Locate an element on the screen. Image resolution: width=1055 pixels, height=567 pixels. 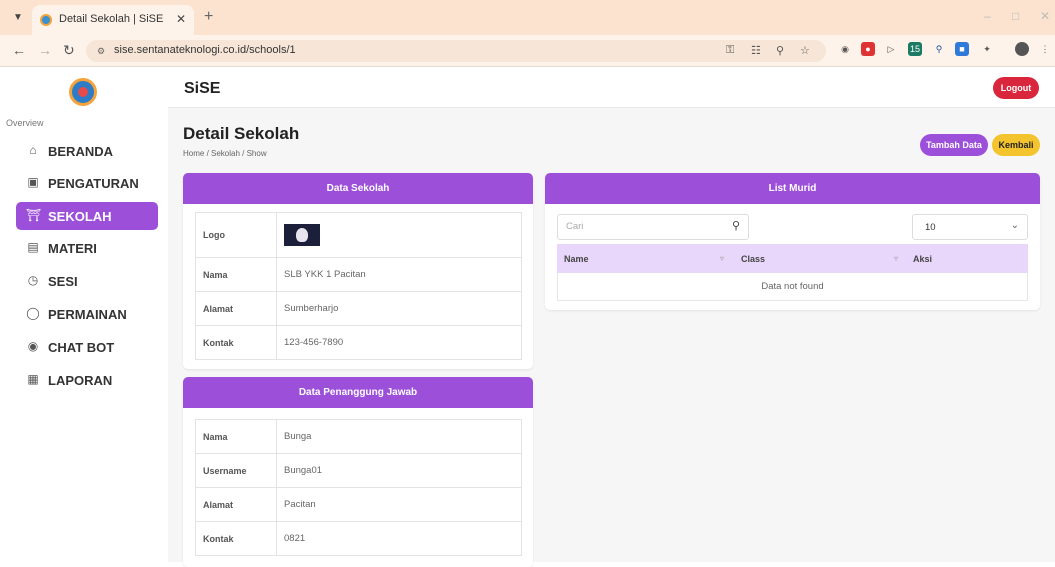
table-row: Alamat Sumberharjo is located at coordinates (358, 308).